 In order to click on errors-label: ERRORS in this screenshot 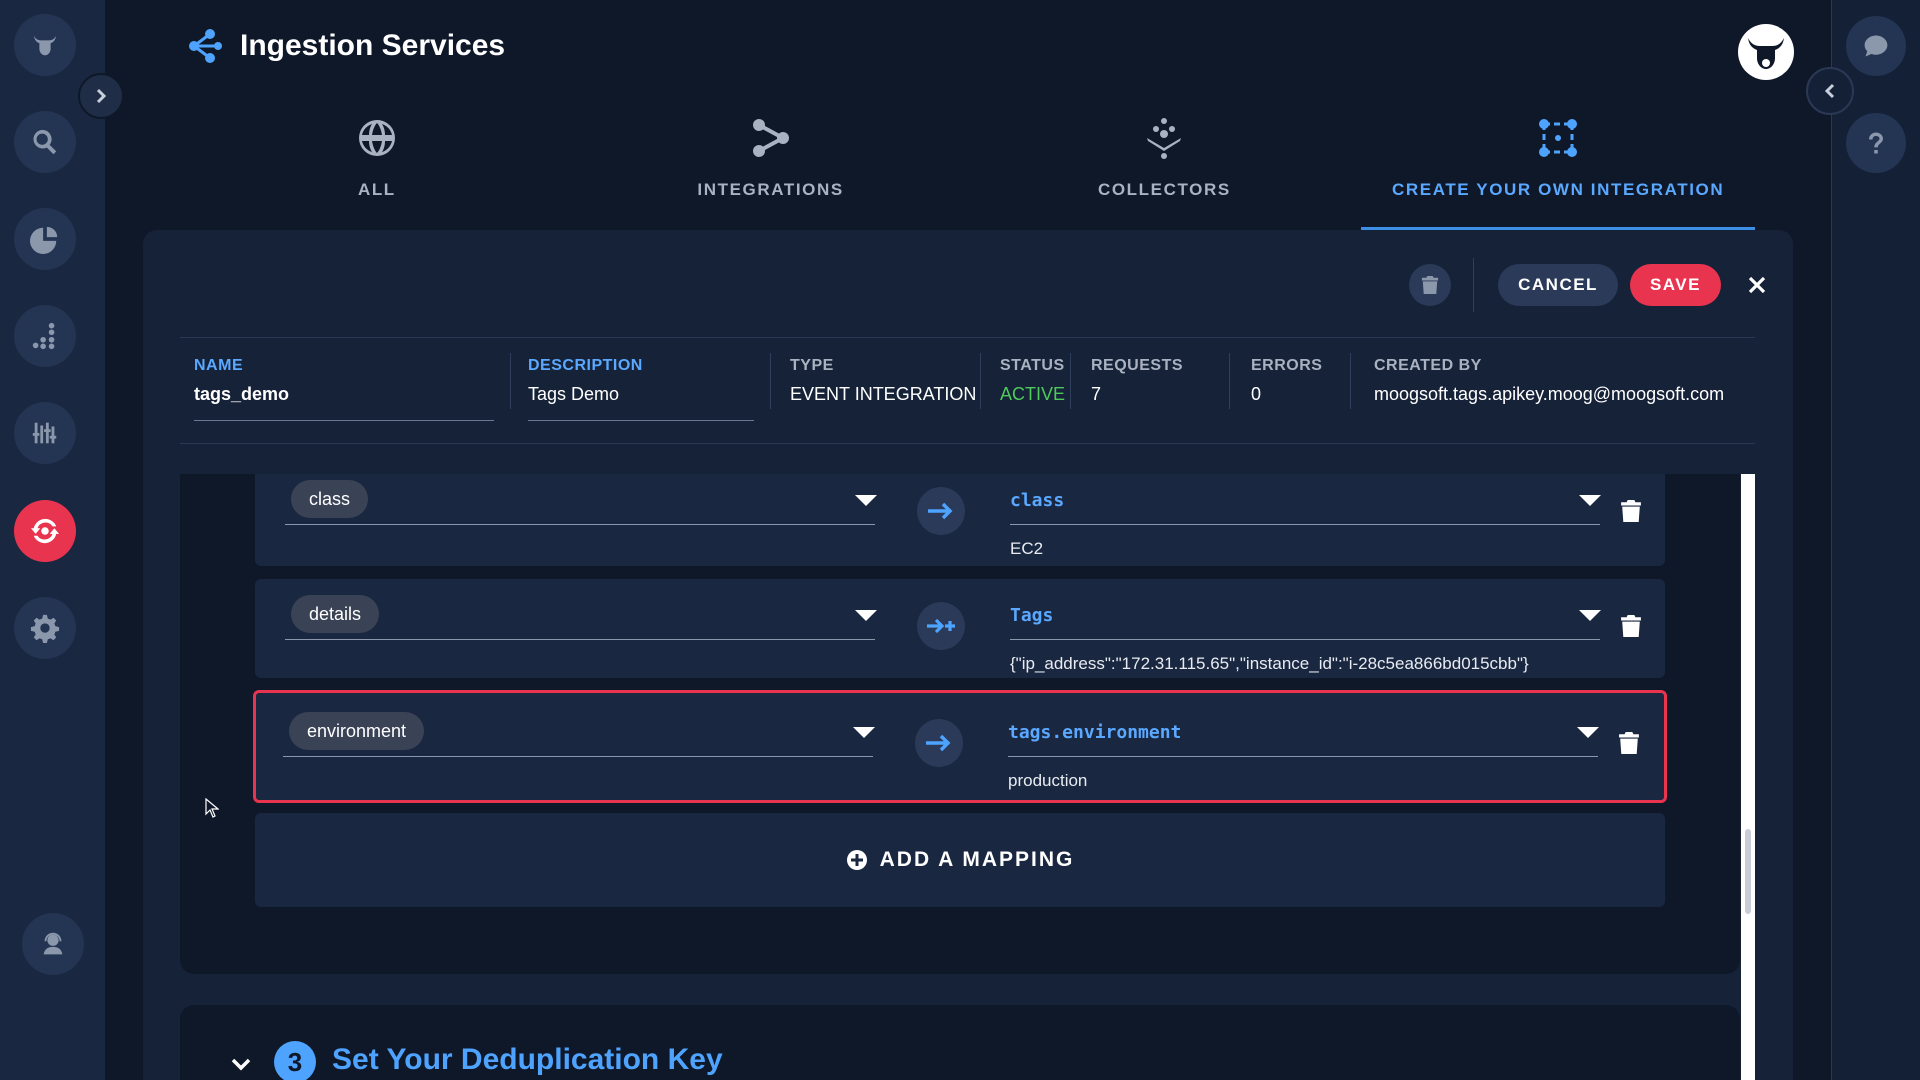, I will do `click(1287, 365)`.